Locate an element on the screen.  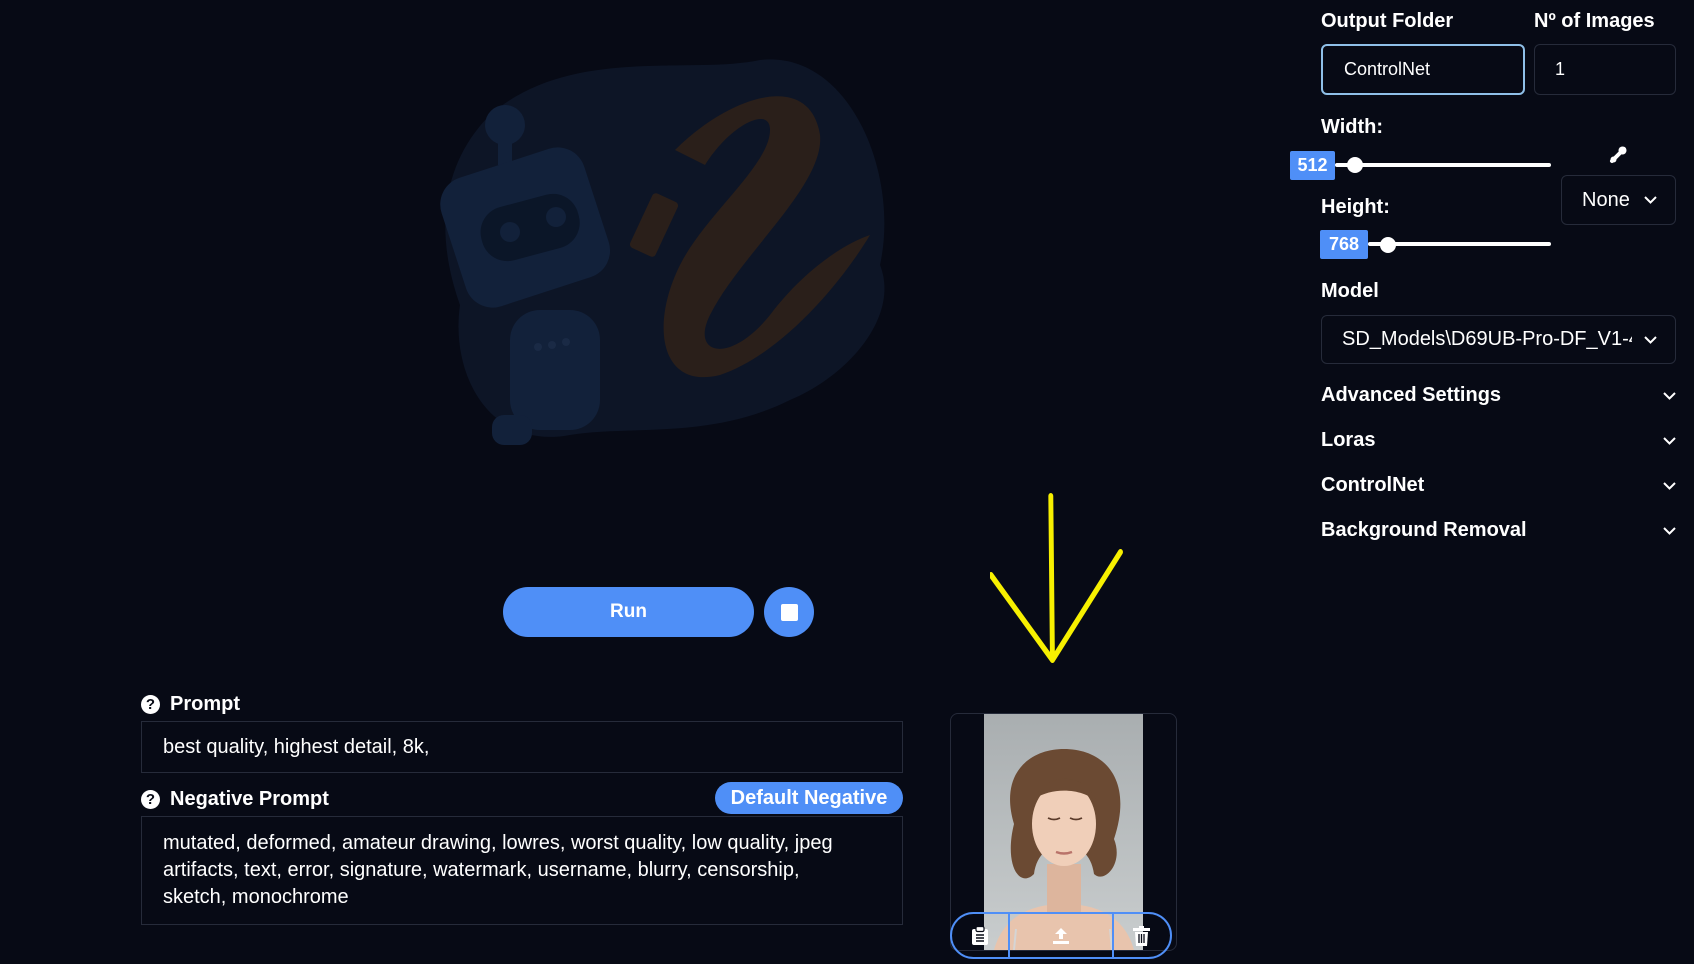
copy-to-clipboard-button is located at coordinates (981, 935).